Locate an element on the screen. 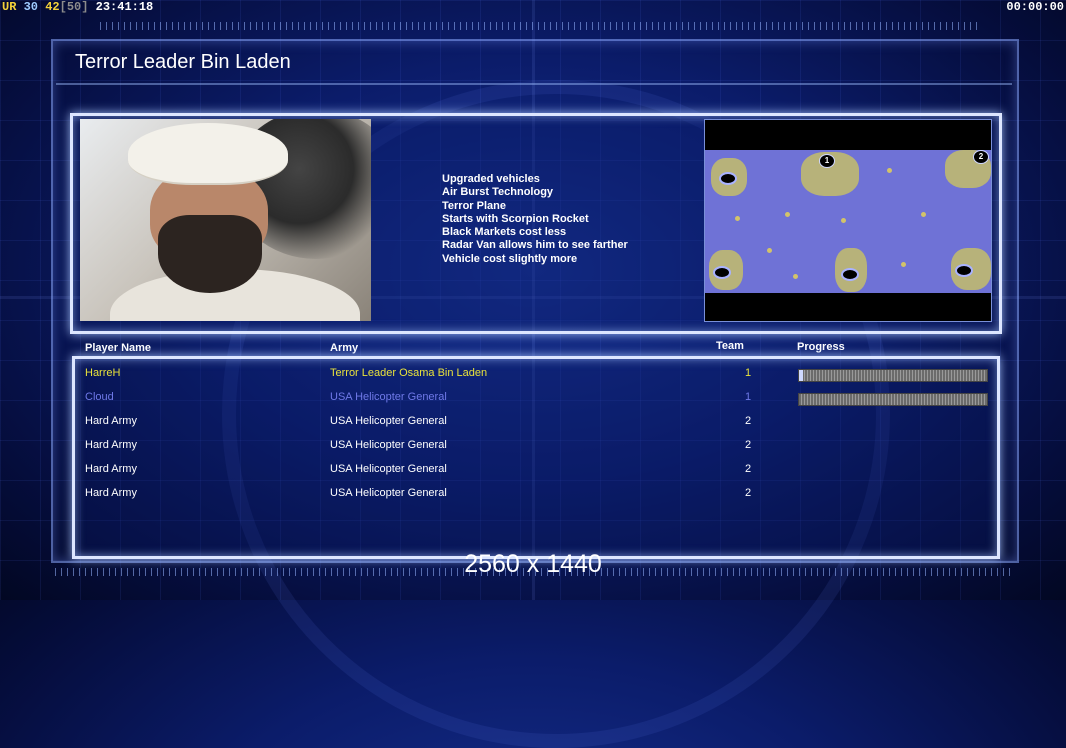  trait-item: Radar Van allows him to see farther is located at coordinates (535, 245).